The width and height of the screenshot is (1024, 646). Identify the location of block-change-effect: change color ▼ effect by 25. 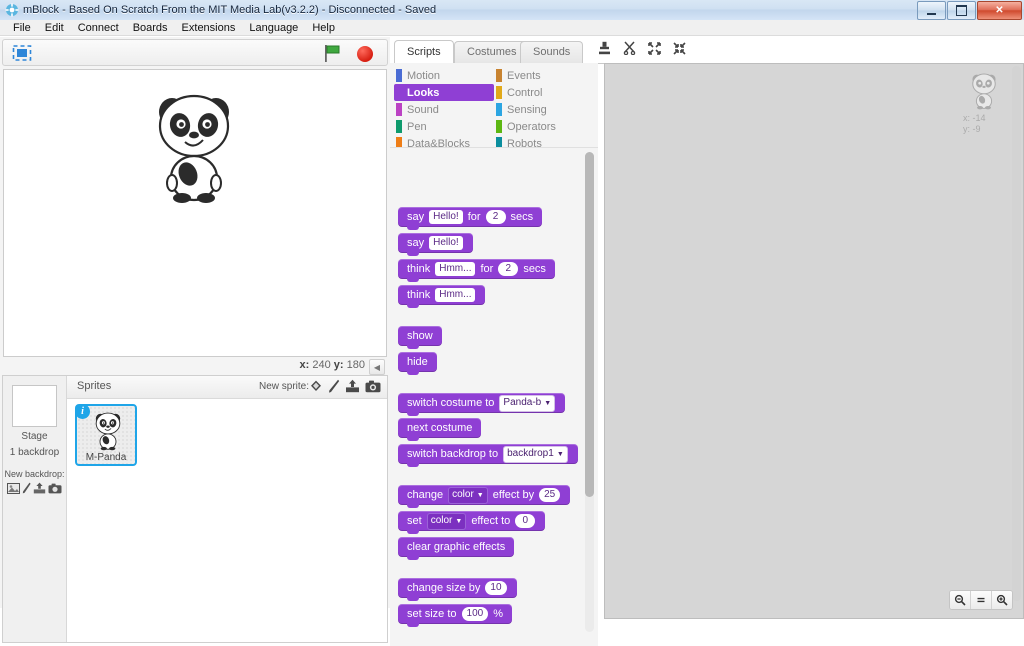
(484, 496).